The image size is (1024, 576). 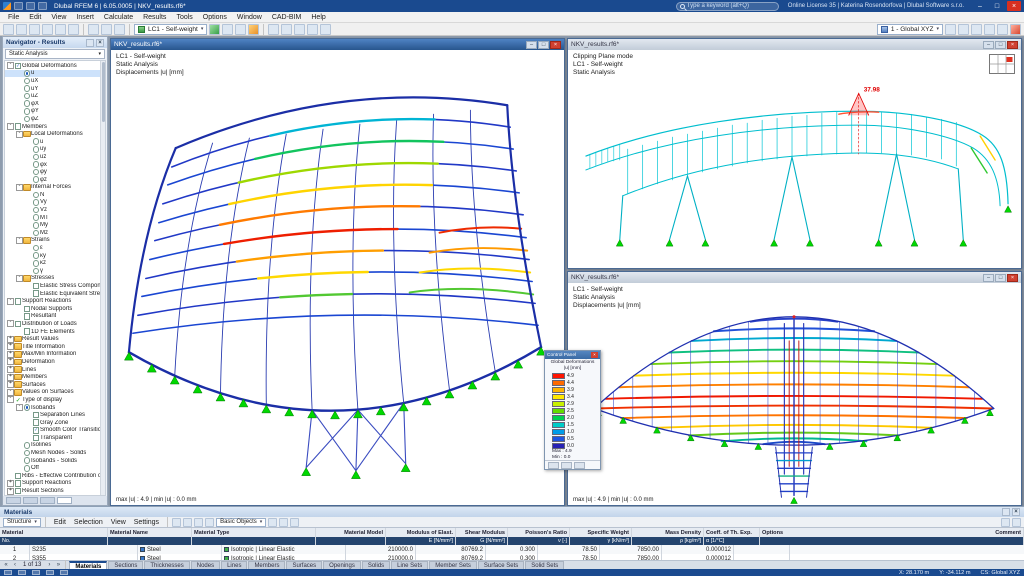 I want to click on loads-icon, so click(x=254, y=29).